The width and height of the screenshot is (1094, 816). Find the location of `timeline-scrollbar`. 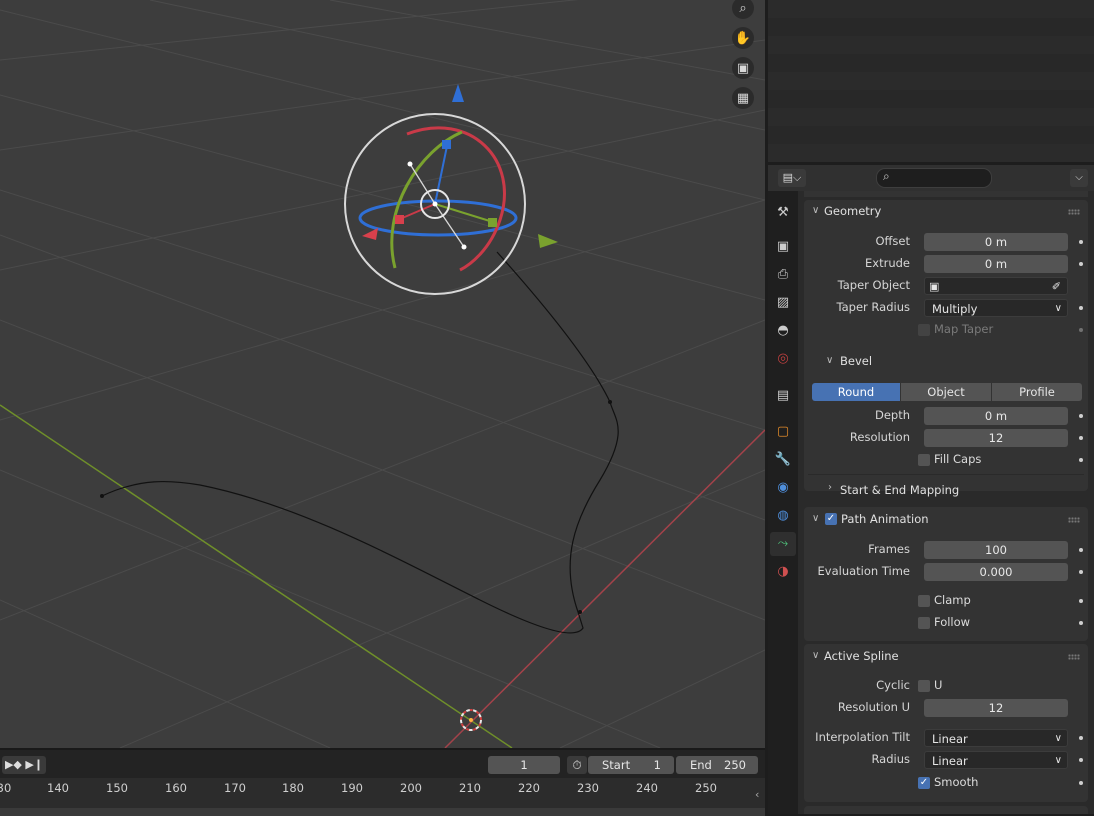

timeline-scrollbar is located at coordinates (382, 812).